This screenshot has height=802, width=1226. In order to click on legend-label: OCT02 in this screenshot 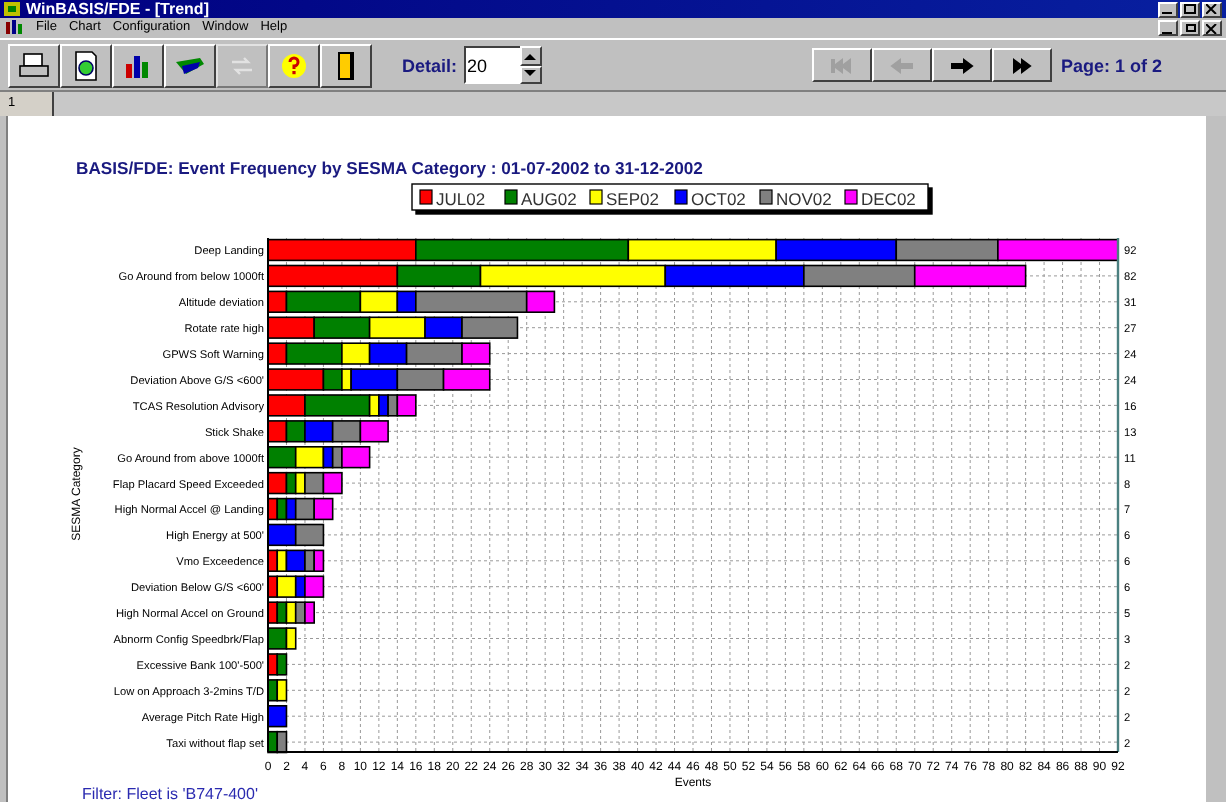, I will do `click(718, 199)`.